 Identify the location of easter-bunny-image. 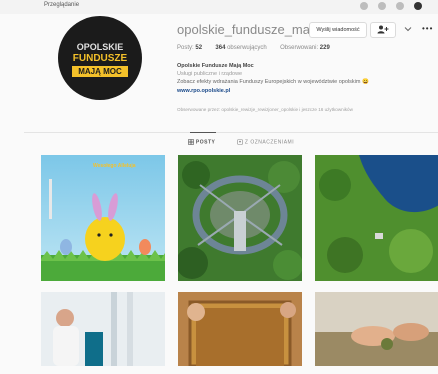
(103, 218).